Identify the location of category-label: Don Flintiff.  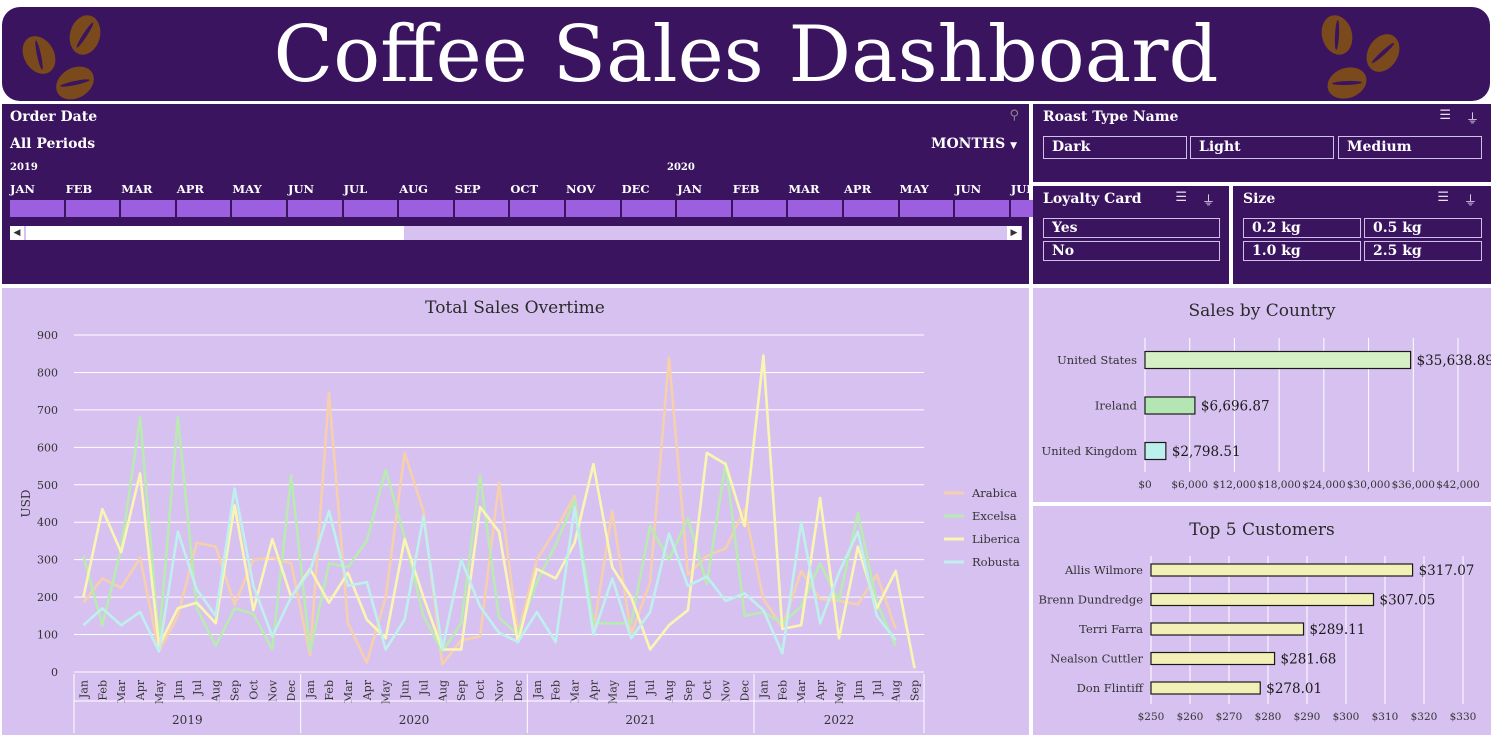
(1110, 688).